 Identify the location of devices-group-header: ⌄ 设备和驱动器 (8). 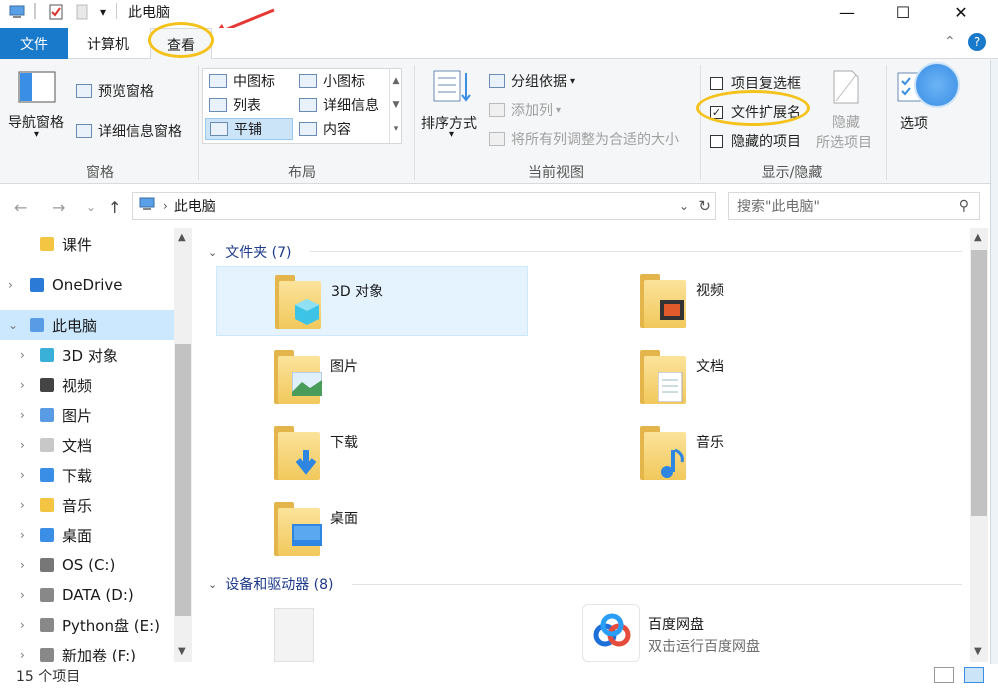
(271, 584).